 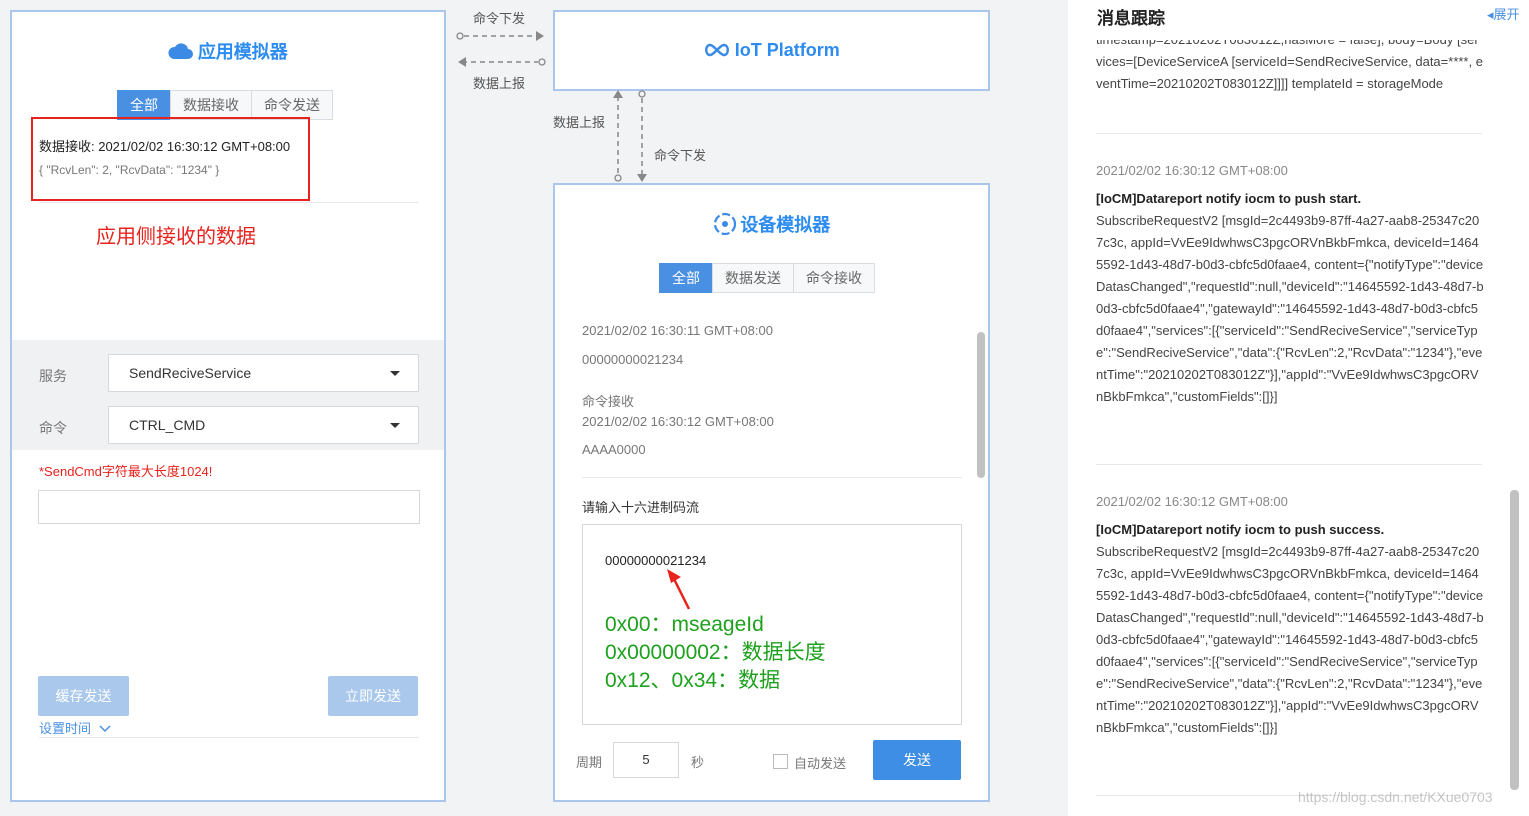 What do you see at coordinates (614, 449) in the screenshot?
I see `log-data-2: AAAA0000` at bounding box center [614, 449].